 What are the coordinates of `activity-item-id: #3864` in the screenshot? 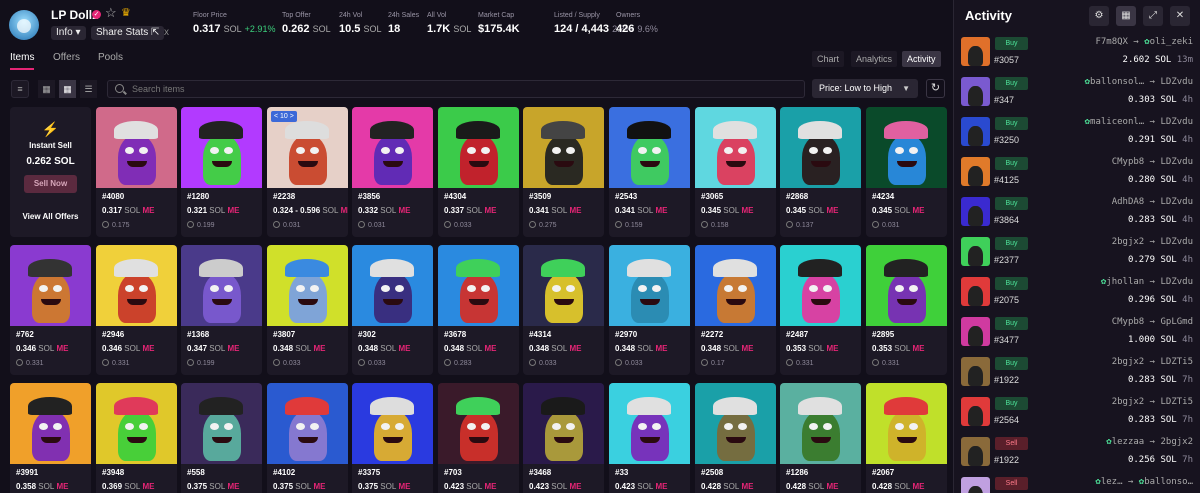 It's located at (1006, 220).